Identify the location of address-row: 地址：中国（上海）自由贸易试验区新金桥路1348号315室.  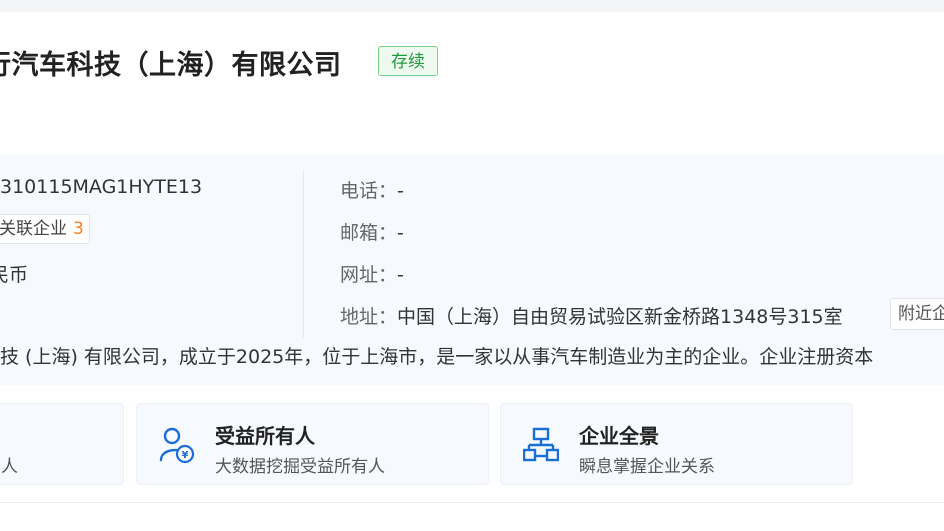
(591, 315).